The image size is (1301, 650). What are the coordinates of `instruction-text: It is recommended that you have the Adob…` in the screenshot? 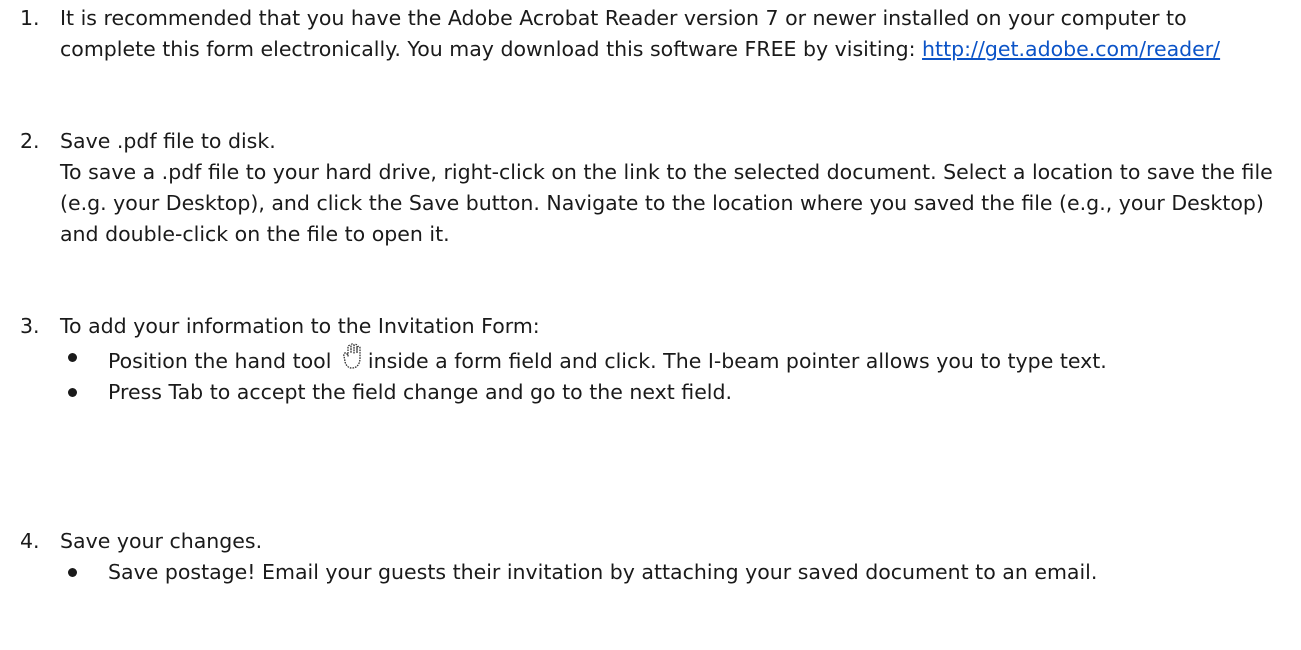 It's located at (673, 34).